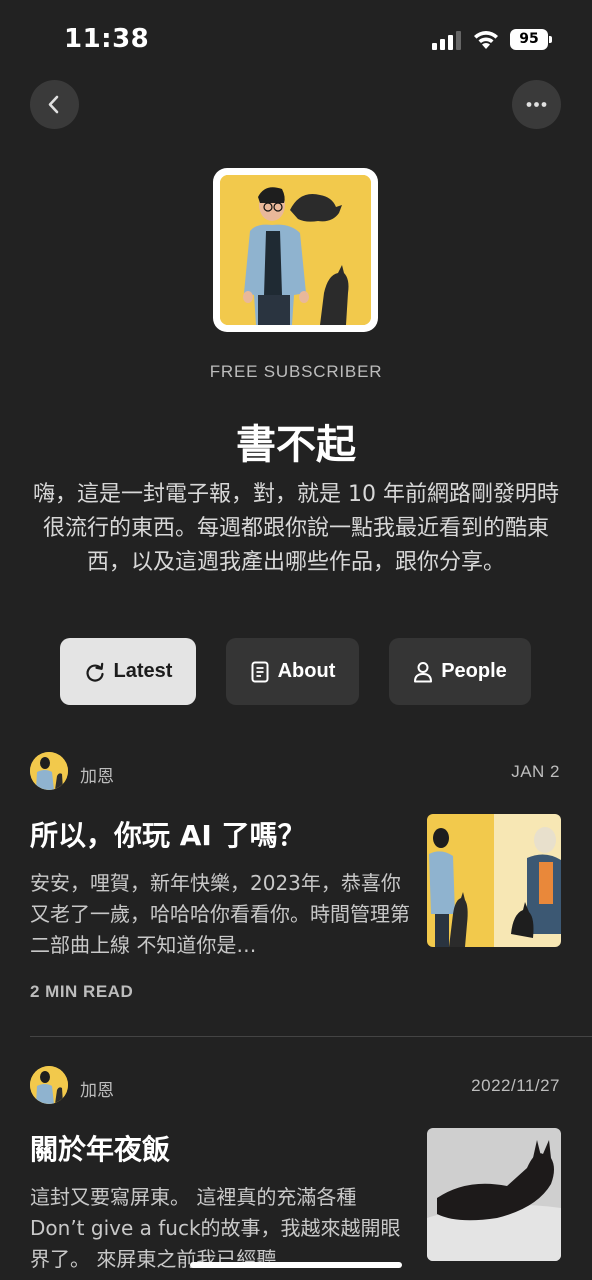  Describe the element at coordinates (107, 39) in the screenshot. I see `status-time: 11:38` at that location.